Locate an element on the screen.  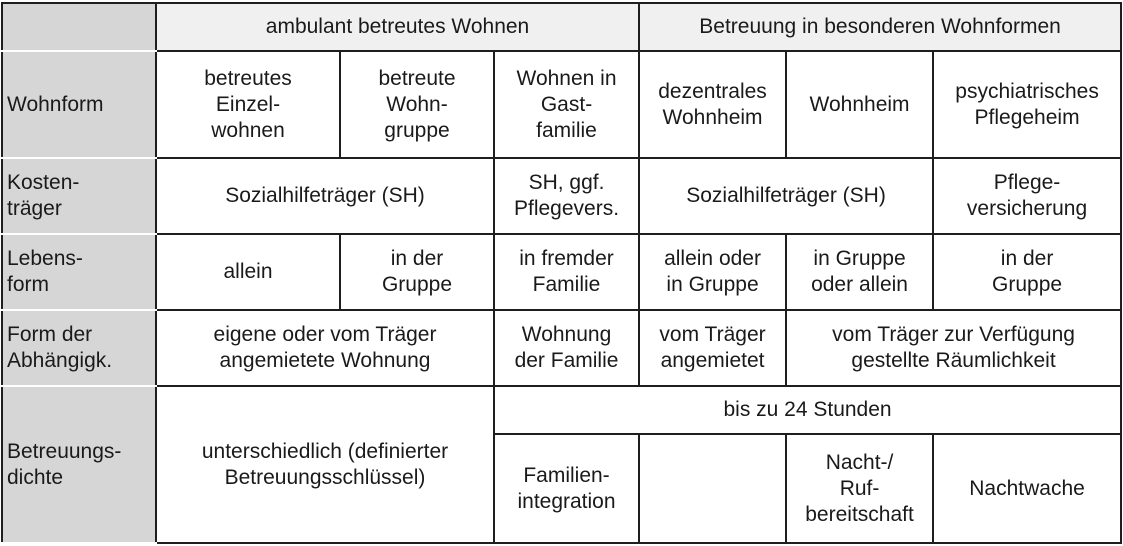
kostentraeger-ambulant: Sozialhilfeträger (SH) is located at coordinates (325, 196).